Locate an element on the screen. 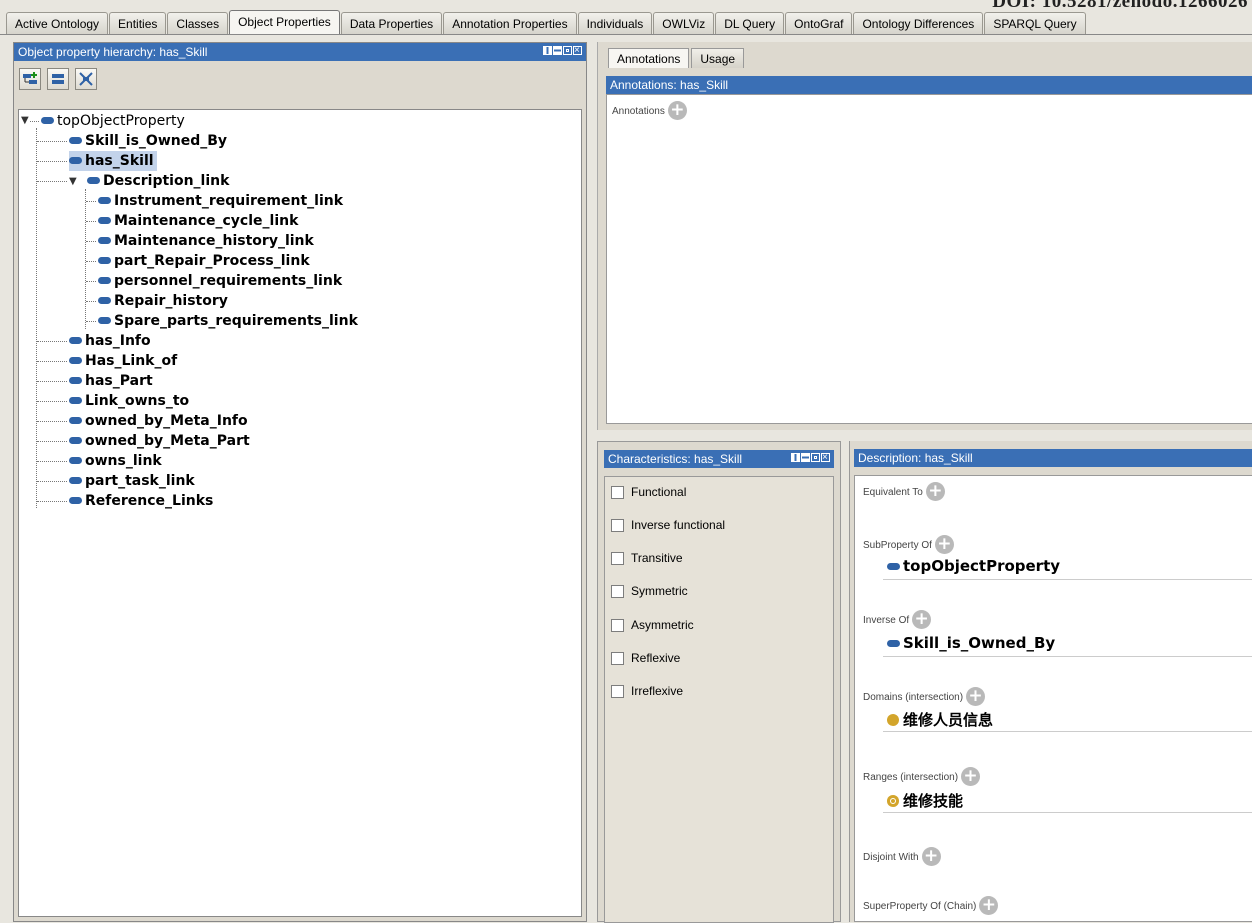 The image size is (1252, 923). add-domain-icon: + is located at coordinates (976, 696).